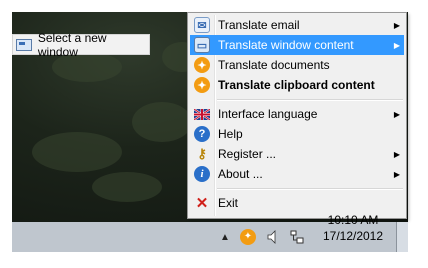 Image resolution: width=428 pixels, height=268 pixels. I want to click on menu-item-label: Translate documents, so click(274, 65).